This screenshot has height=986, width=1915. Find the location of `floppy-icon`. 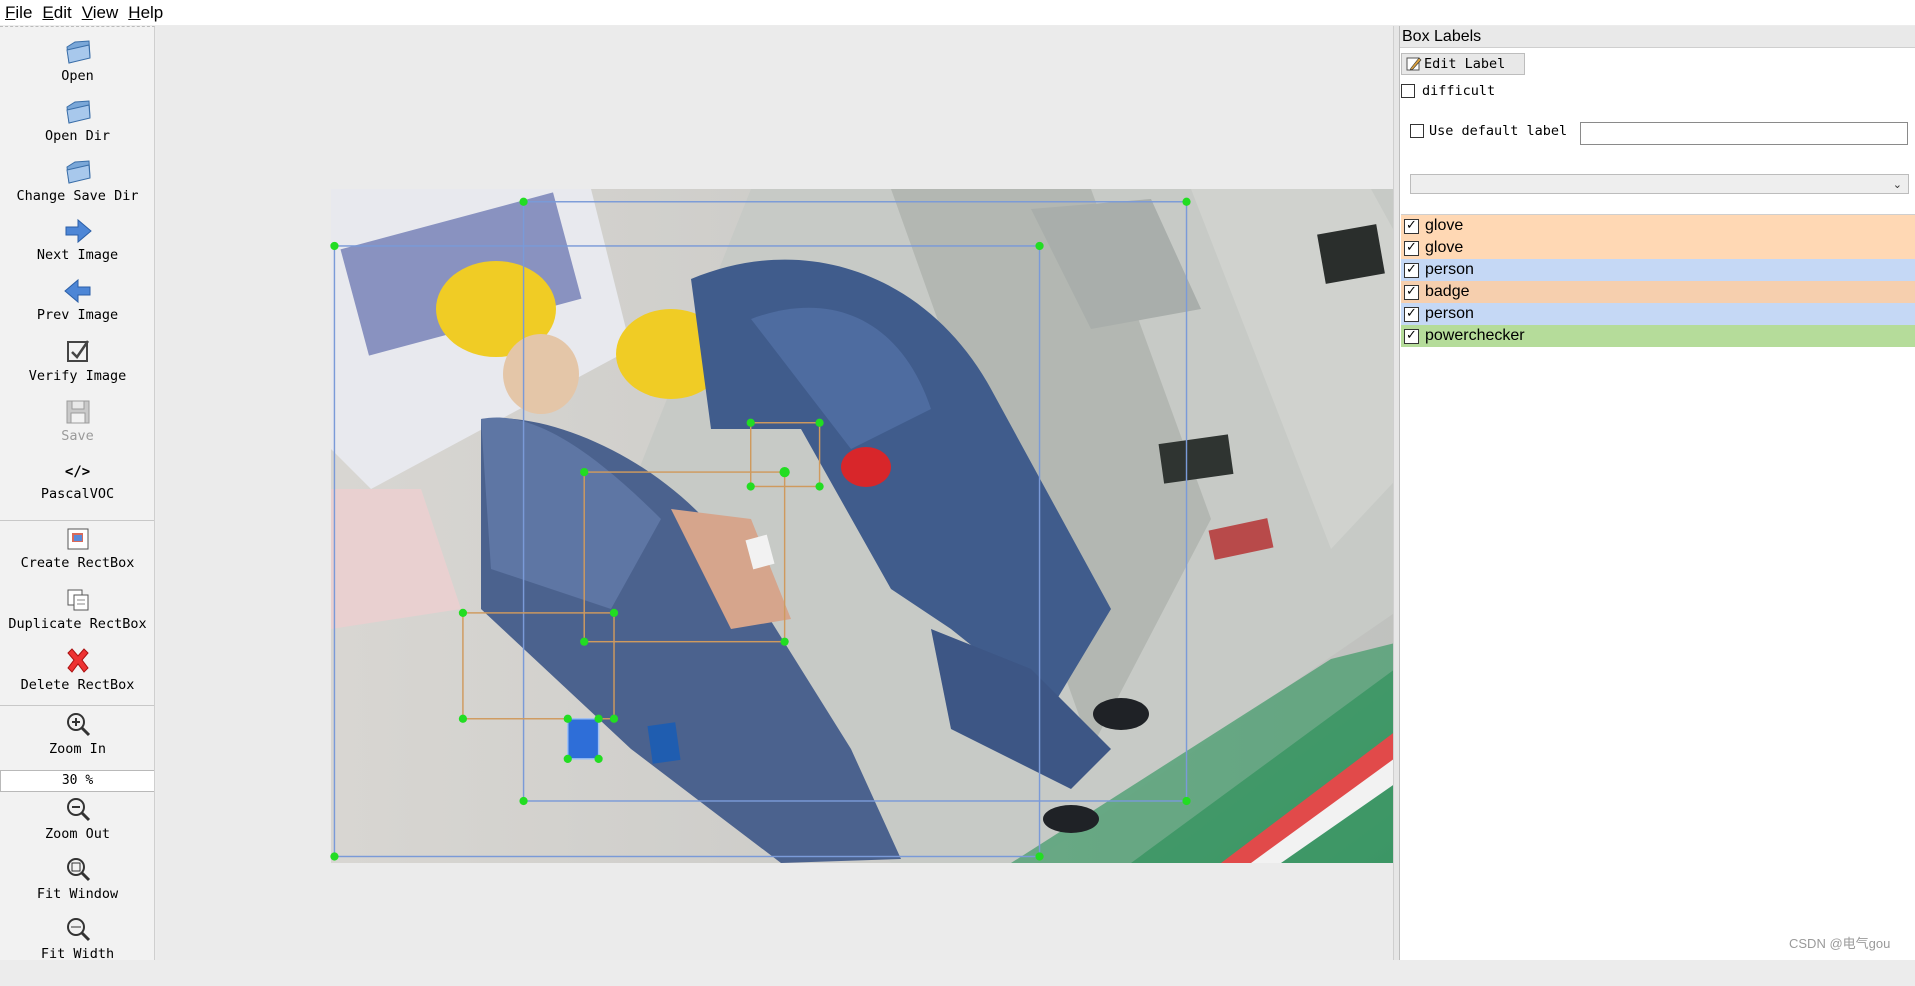

floppy-icon is located at coordinates (77, 412).